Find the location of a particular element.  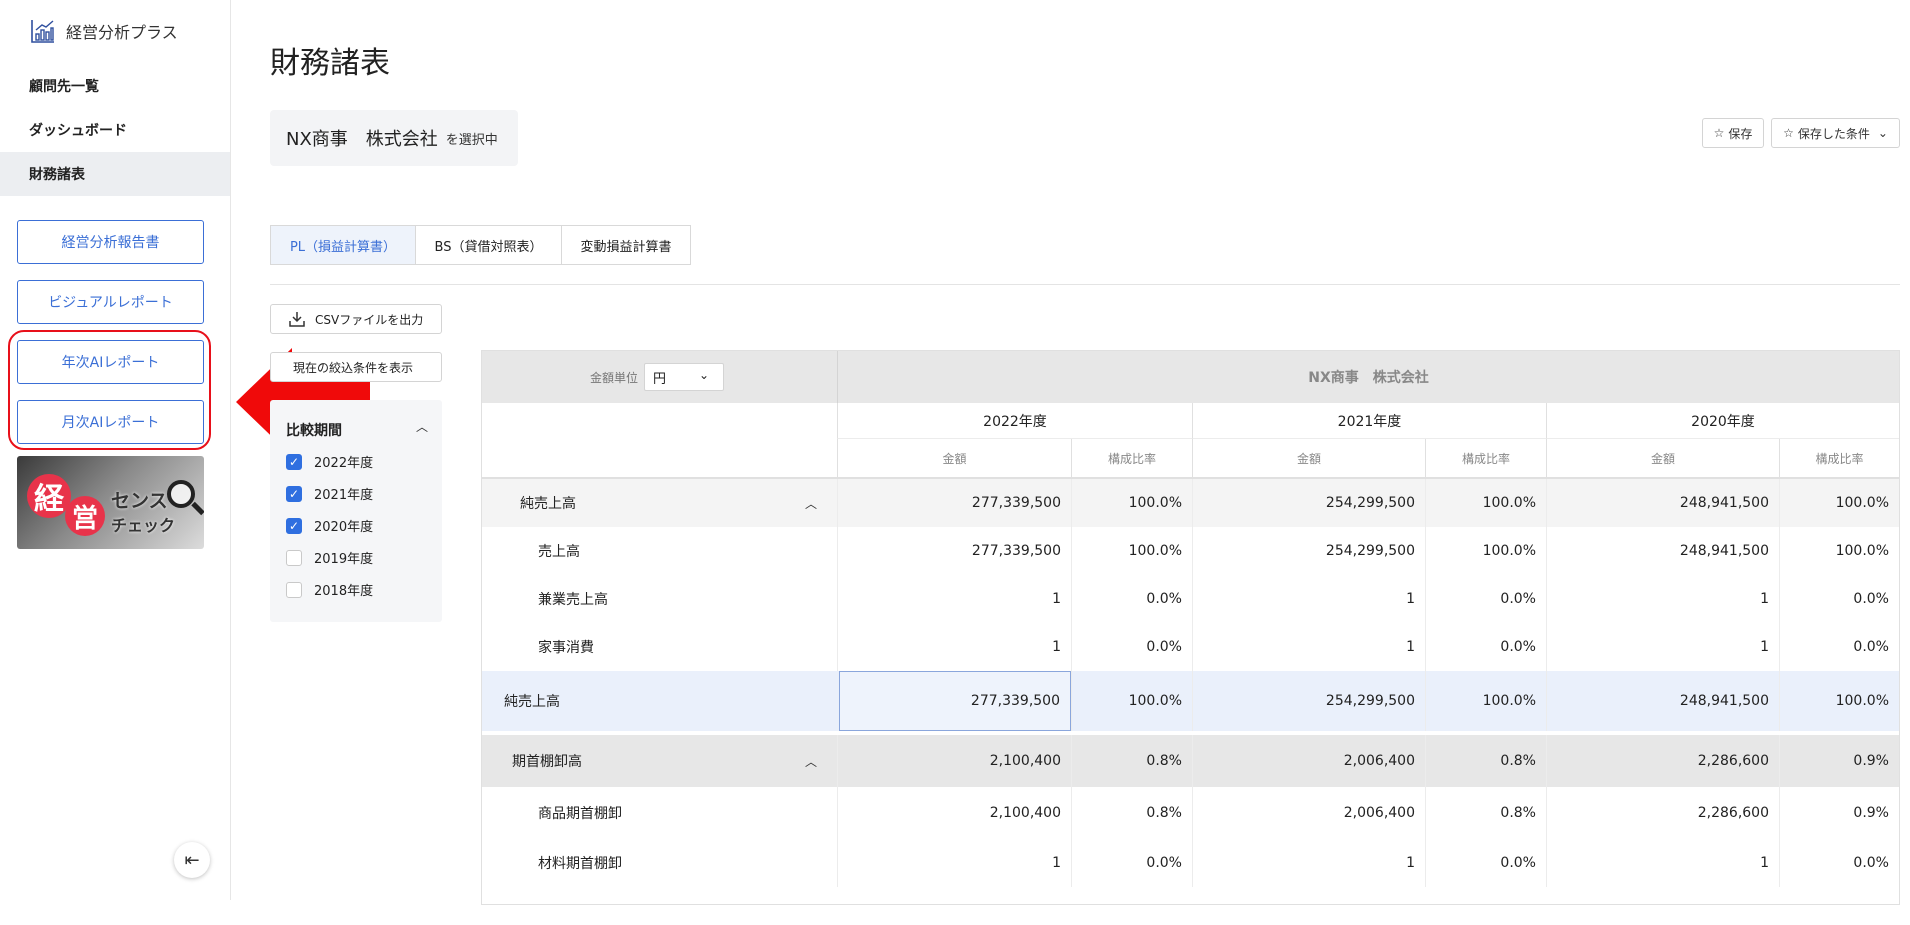

selected-company: NX商事 株式会社 を選択中 is located at coordinates (394, 138).